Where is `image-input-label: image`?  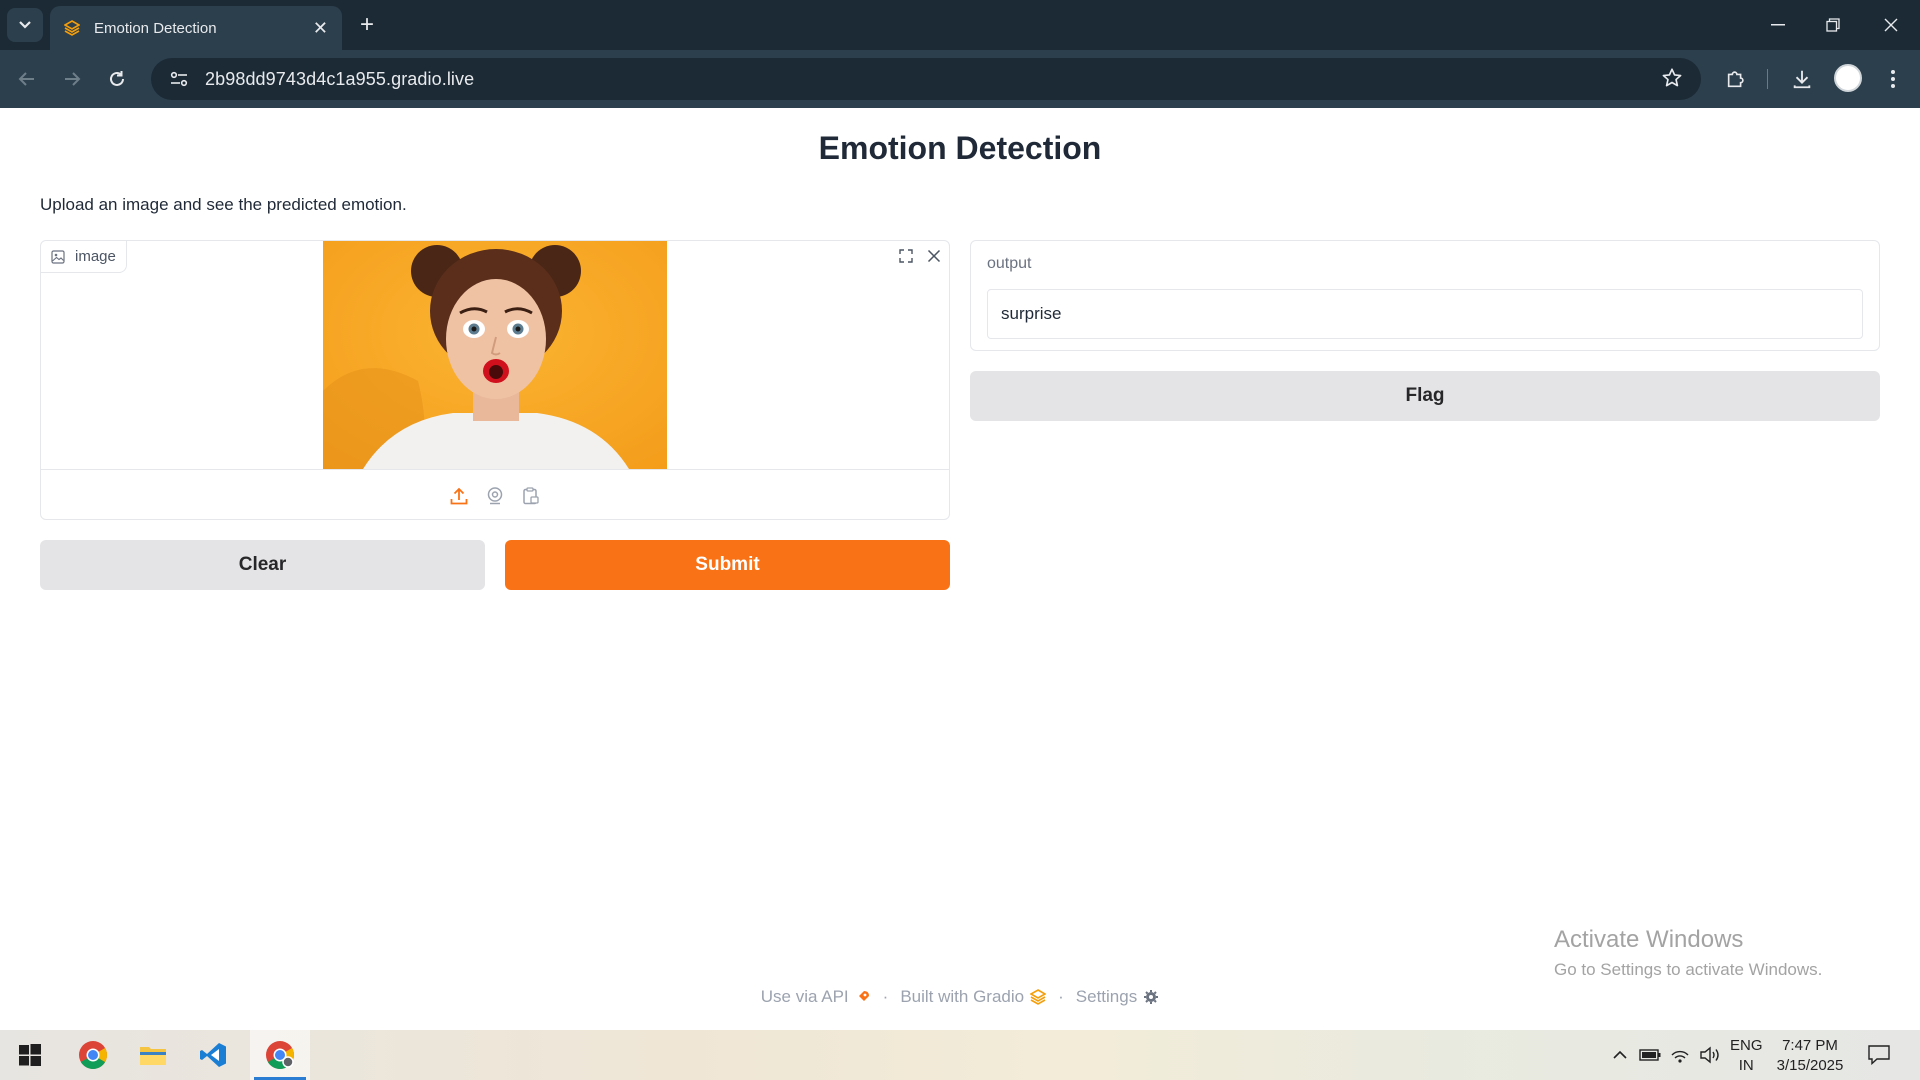
image-input-label: image is located at coordinates (84, 257).